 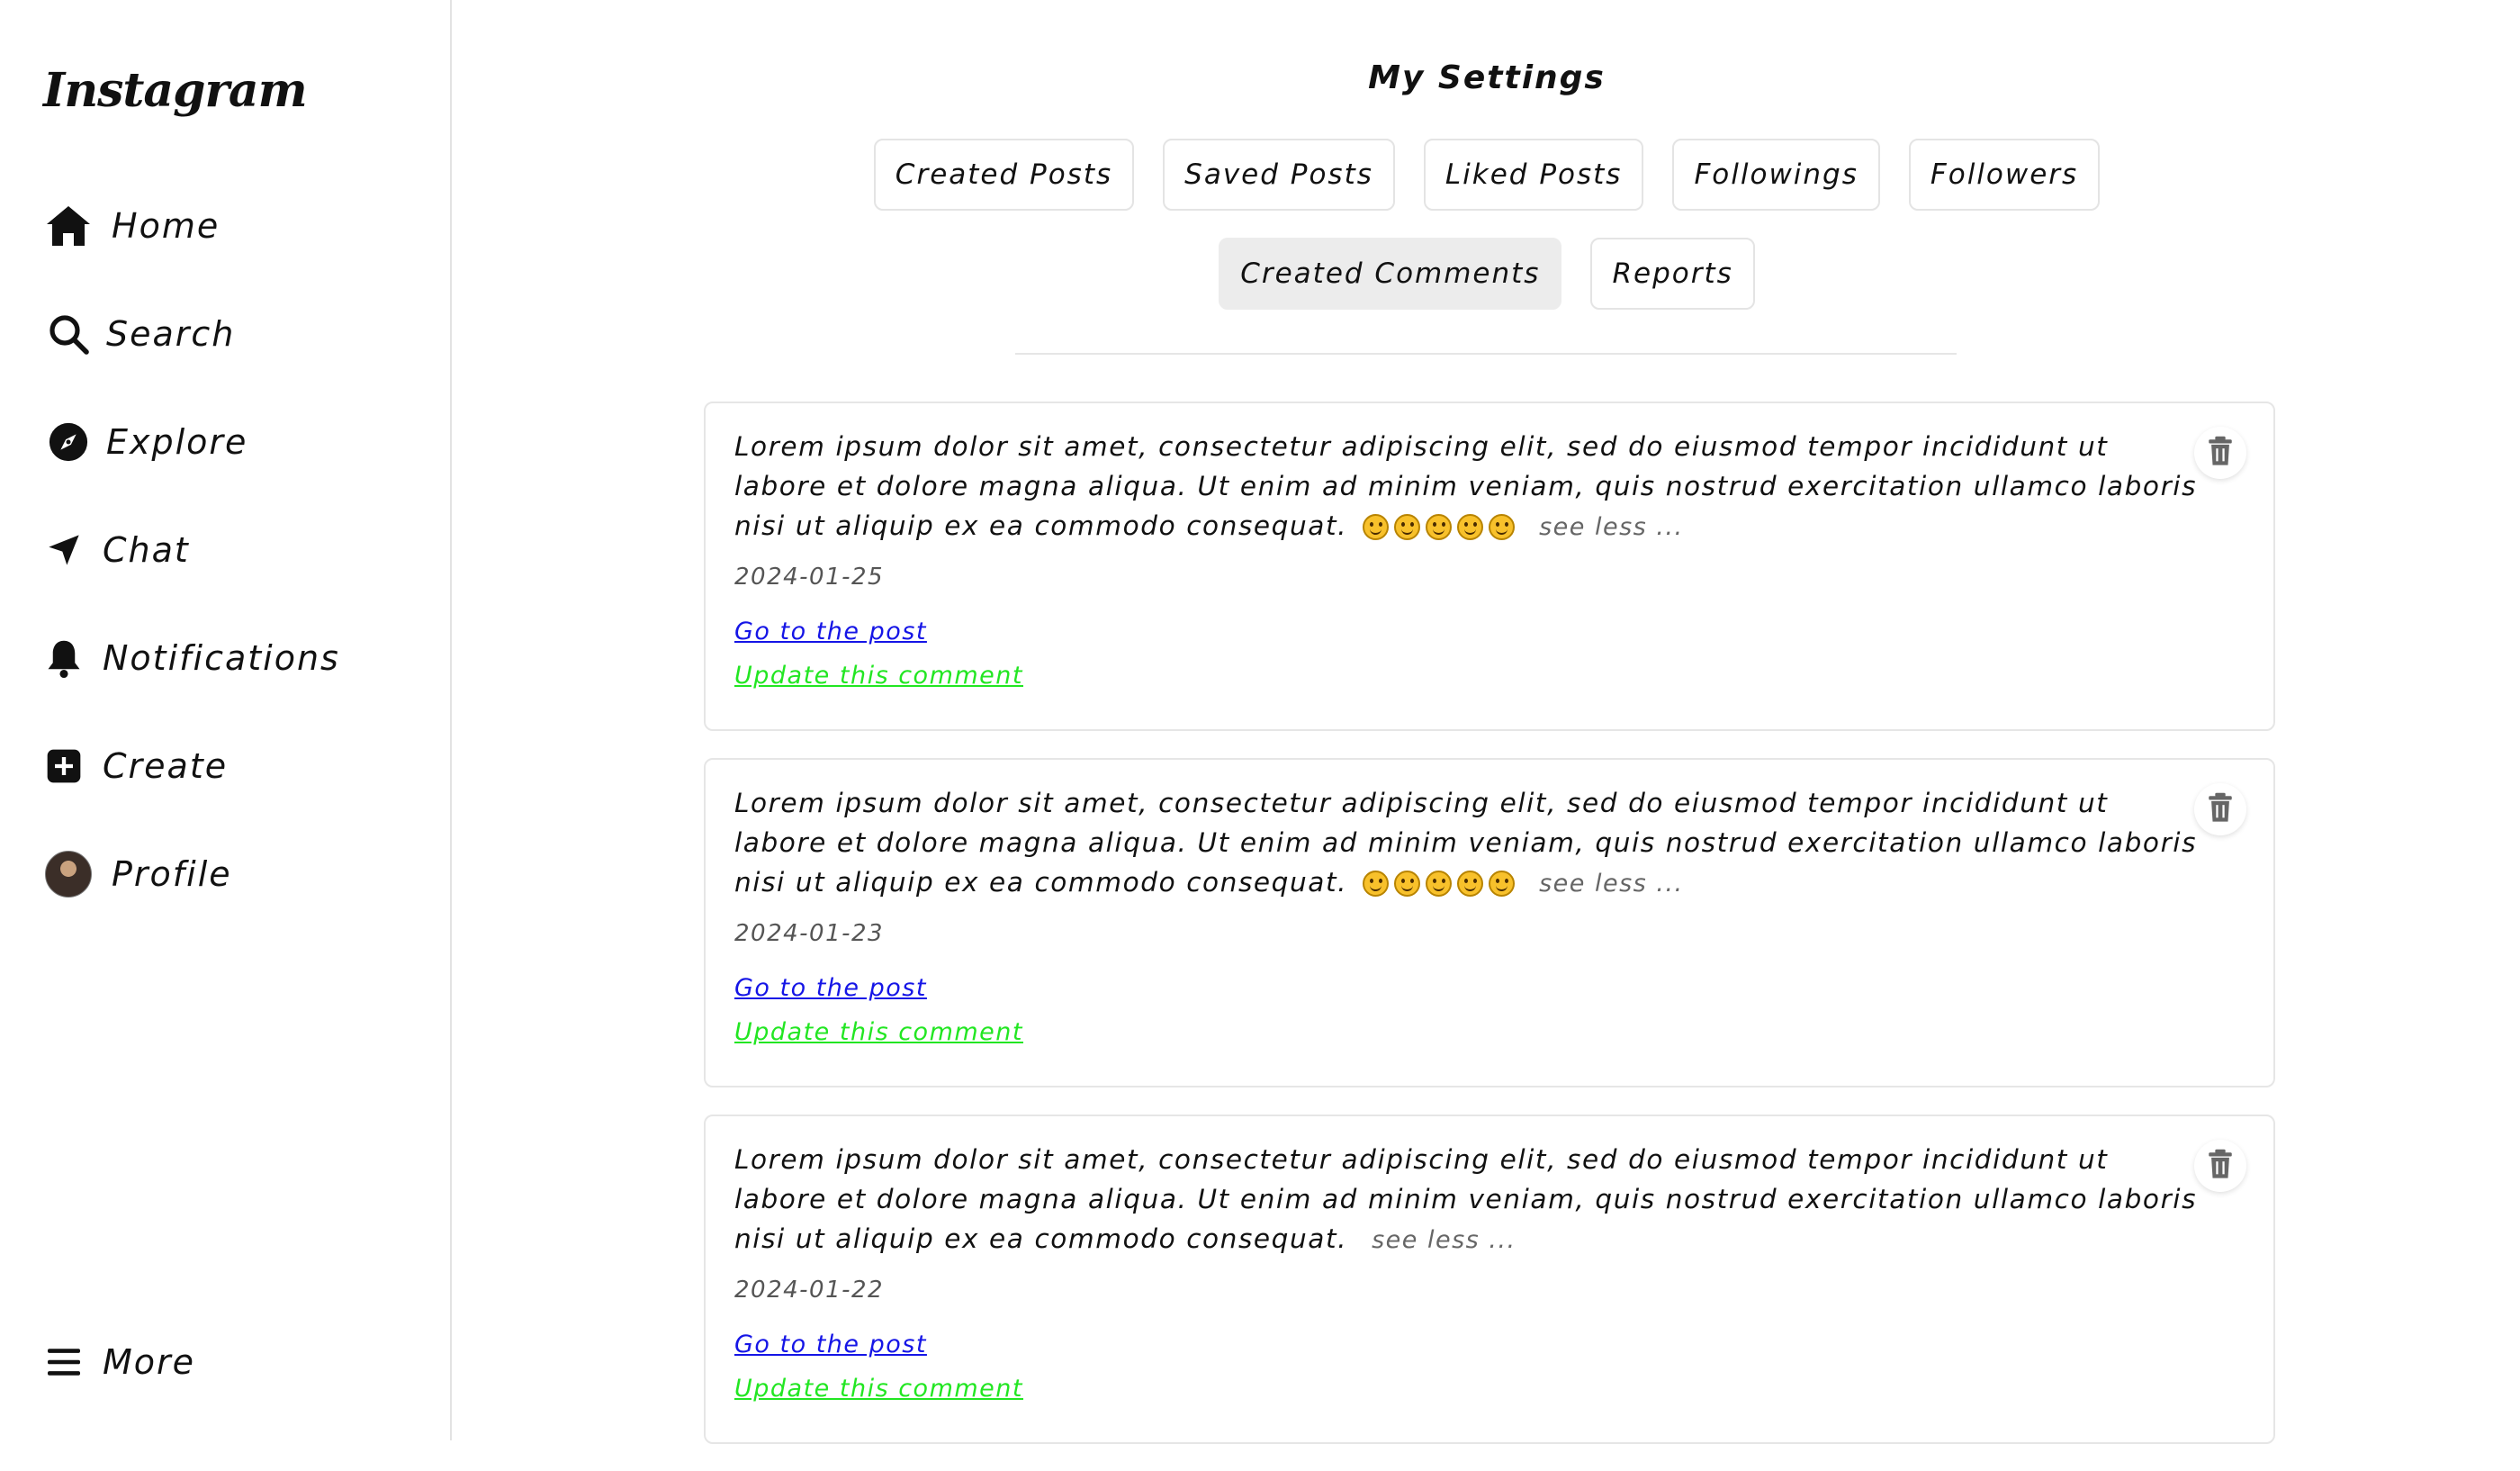 I want to click on sidebar-item-chat: Chat, so click(x=117, y=550).